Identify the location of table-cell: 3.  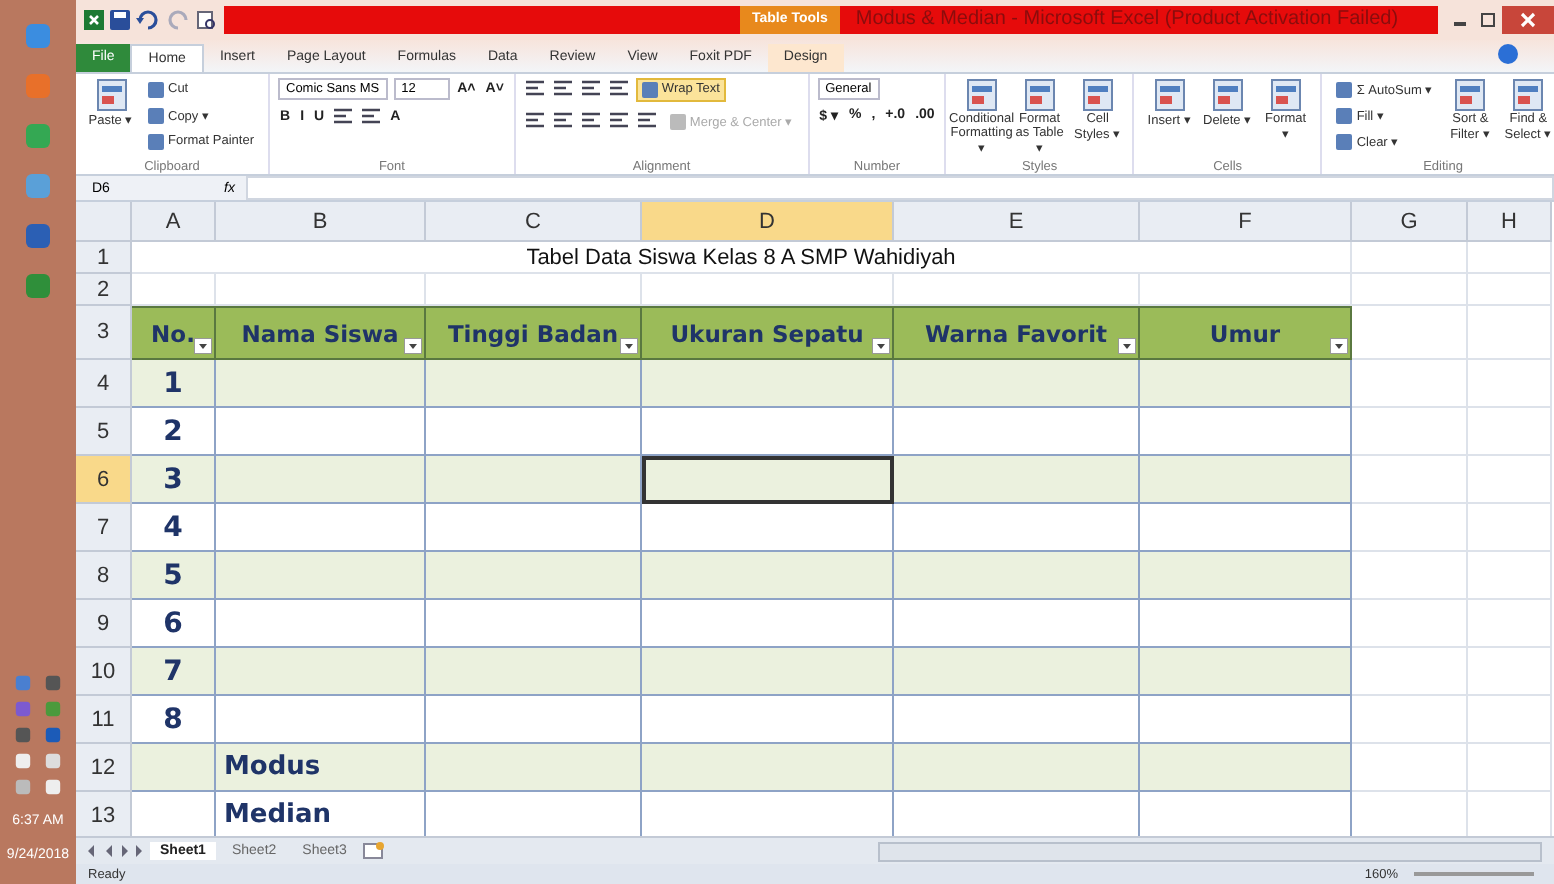
(174, 480).